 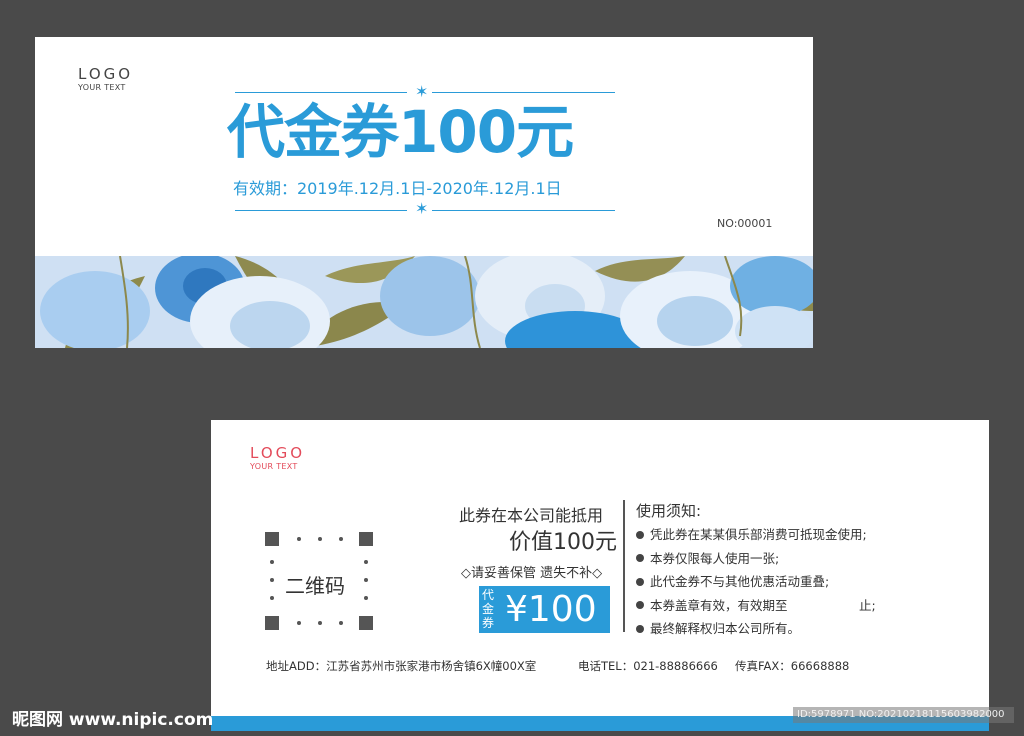 I want to click on floral-banner, so click(x=424, y=302).